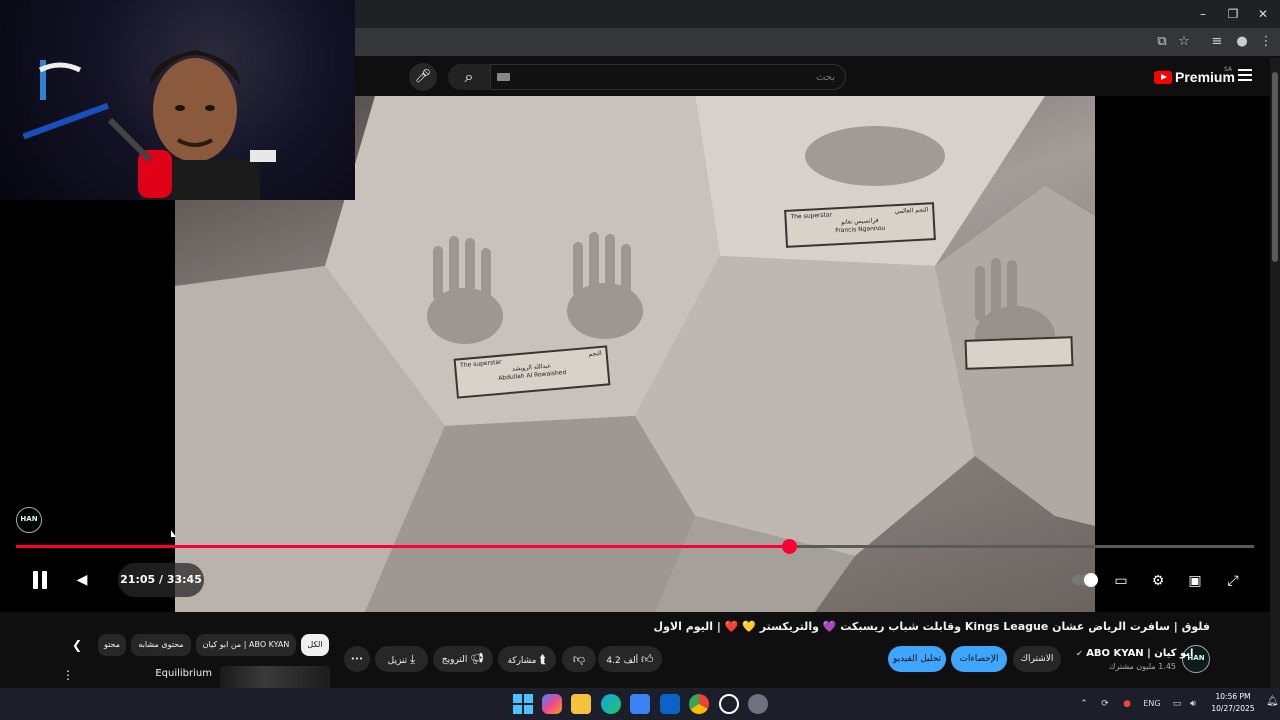  Describe the element at coordinates (917, 659) in the screenshot. I see `analytics-button: تحليل الفيديو` at that location.